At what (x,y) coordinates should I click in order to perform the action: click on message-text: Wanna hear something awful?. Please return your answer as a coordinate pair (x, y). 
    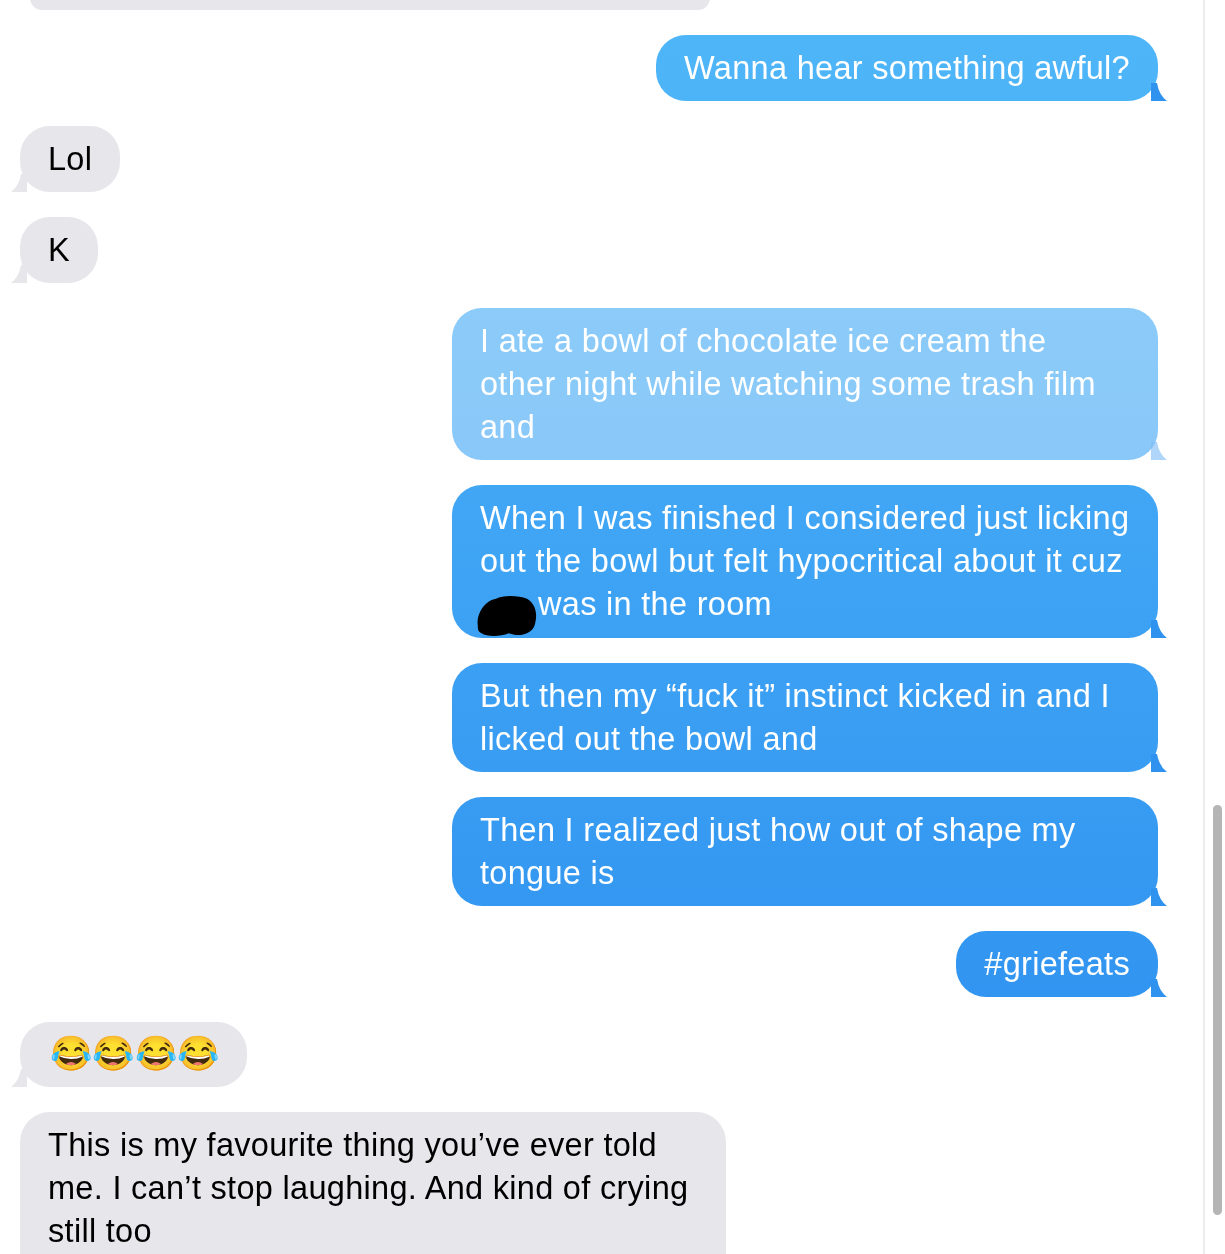
    Looking at the image, I should click on (907, 68).